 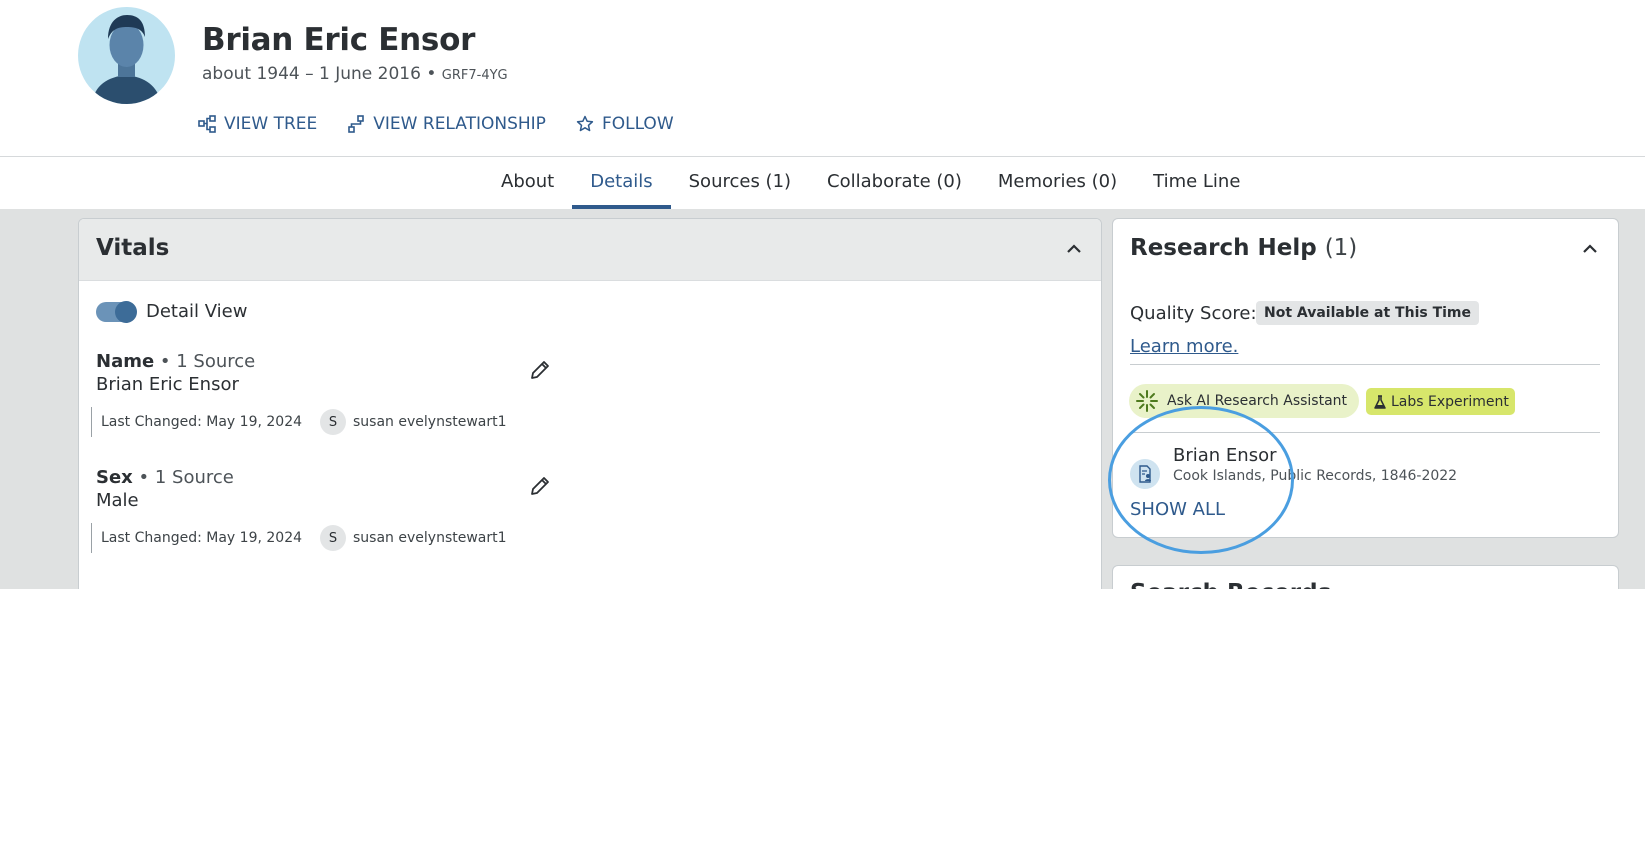 I want to click on male-silhouette-icon, so click(x=126, y=59).